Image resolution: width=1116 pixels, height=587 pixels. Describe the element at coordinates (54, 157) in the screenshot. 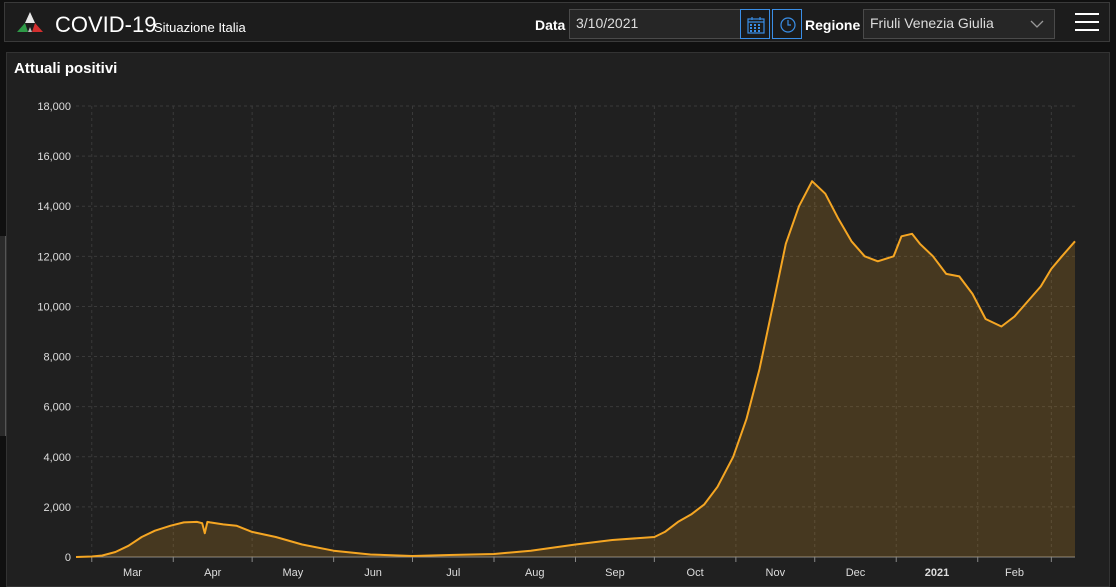

I see `y-tick-label: 16,000` at that location.